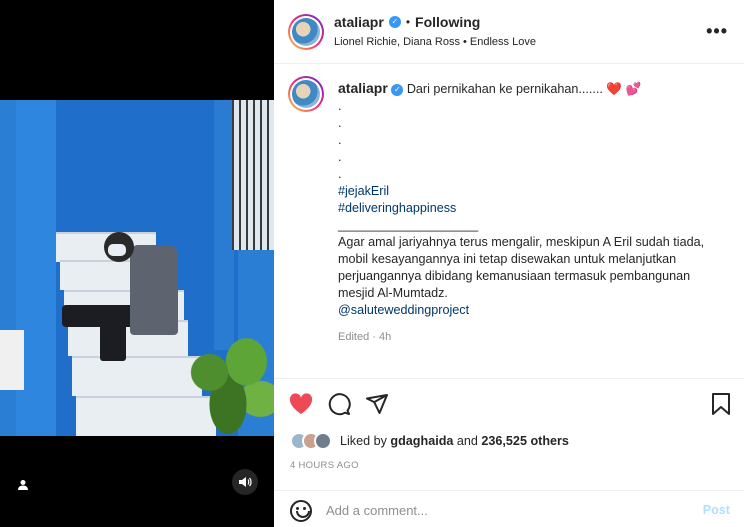 The image size is (744, 527). I want to click on username: ataliapr, so click(359, 22).